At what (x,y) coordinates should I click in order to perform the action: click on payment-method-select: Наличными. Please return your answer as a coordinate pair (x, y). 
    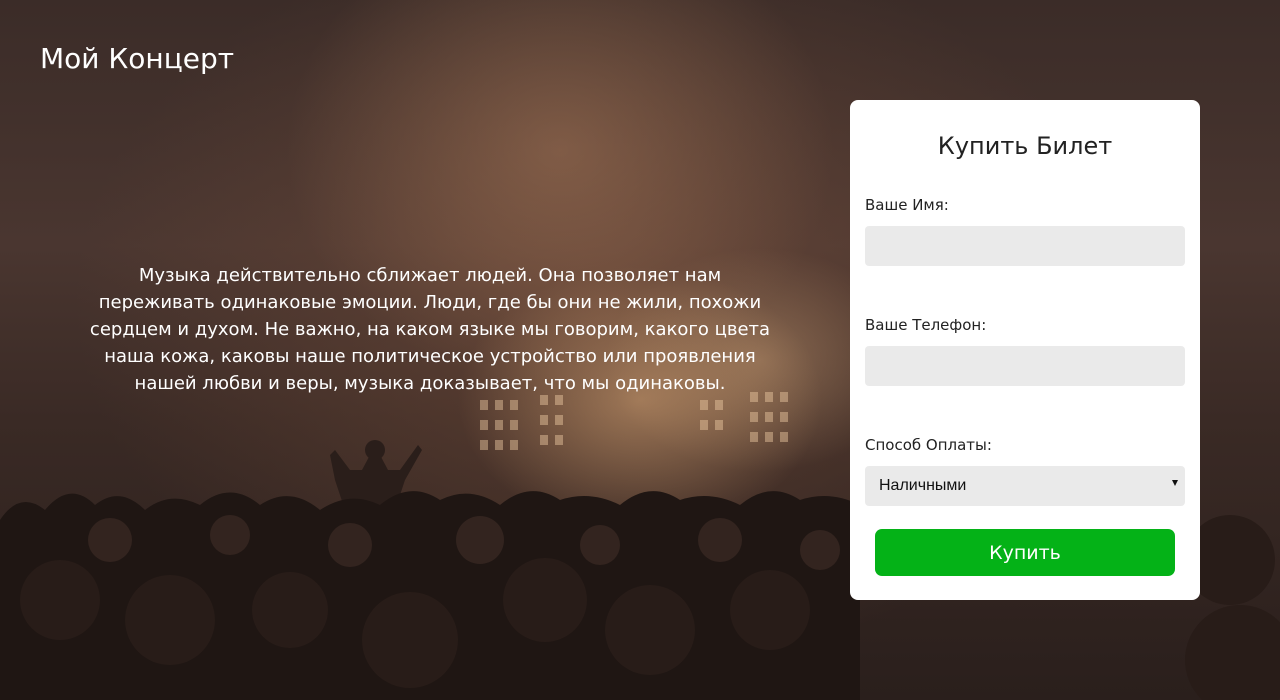
    Looking at the image, I should click on (1025, 486).